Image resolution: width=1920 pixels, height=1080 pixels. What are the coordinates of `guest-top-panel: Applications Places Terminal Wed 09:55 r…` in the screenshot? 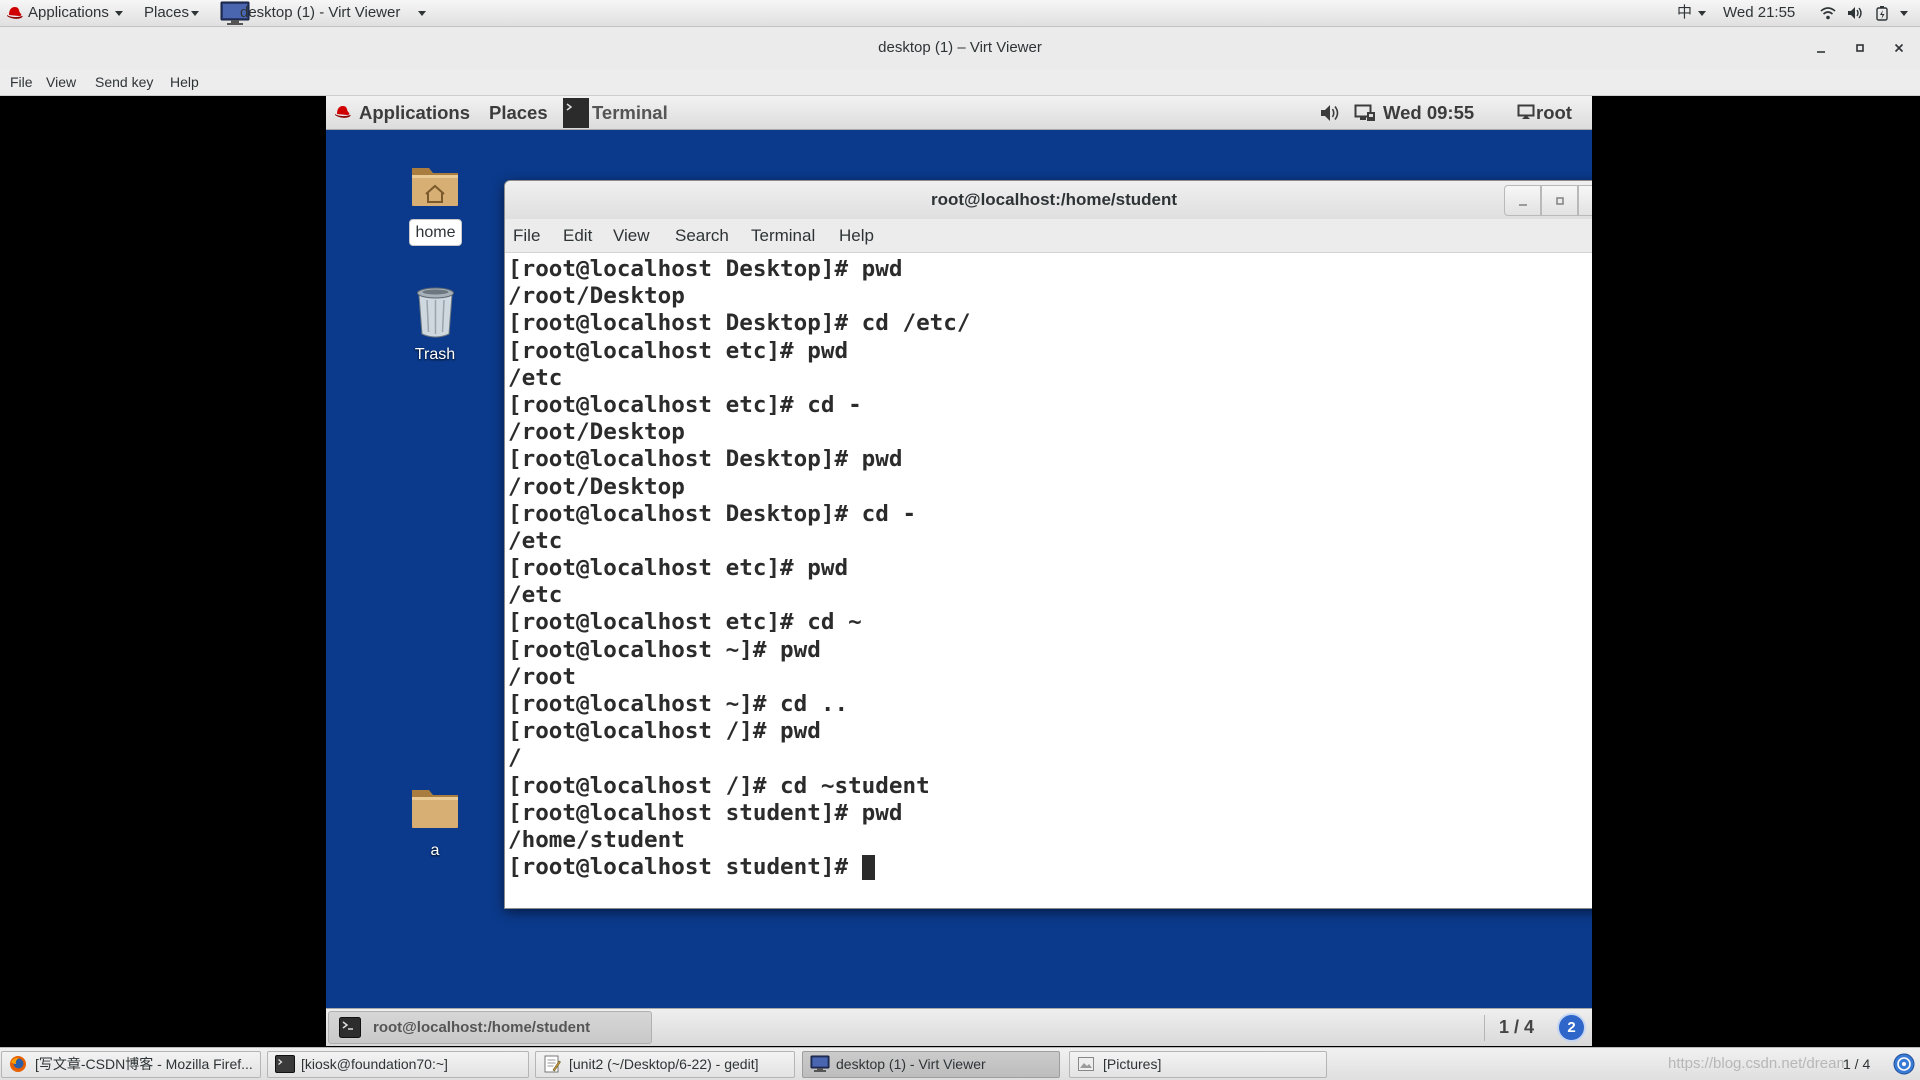 It's located at (959, 113).